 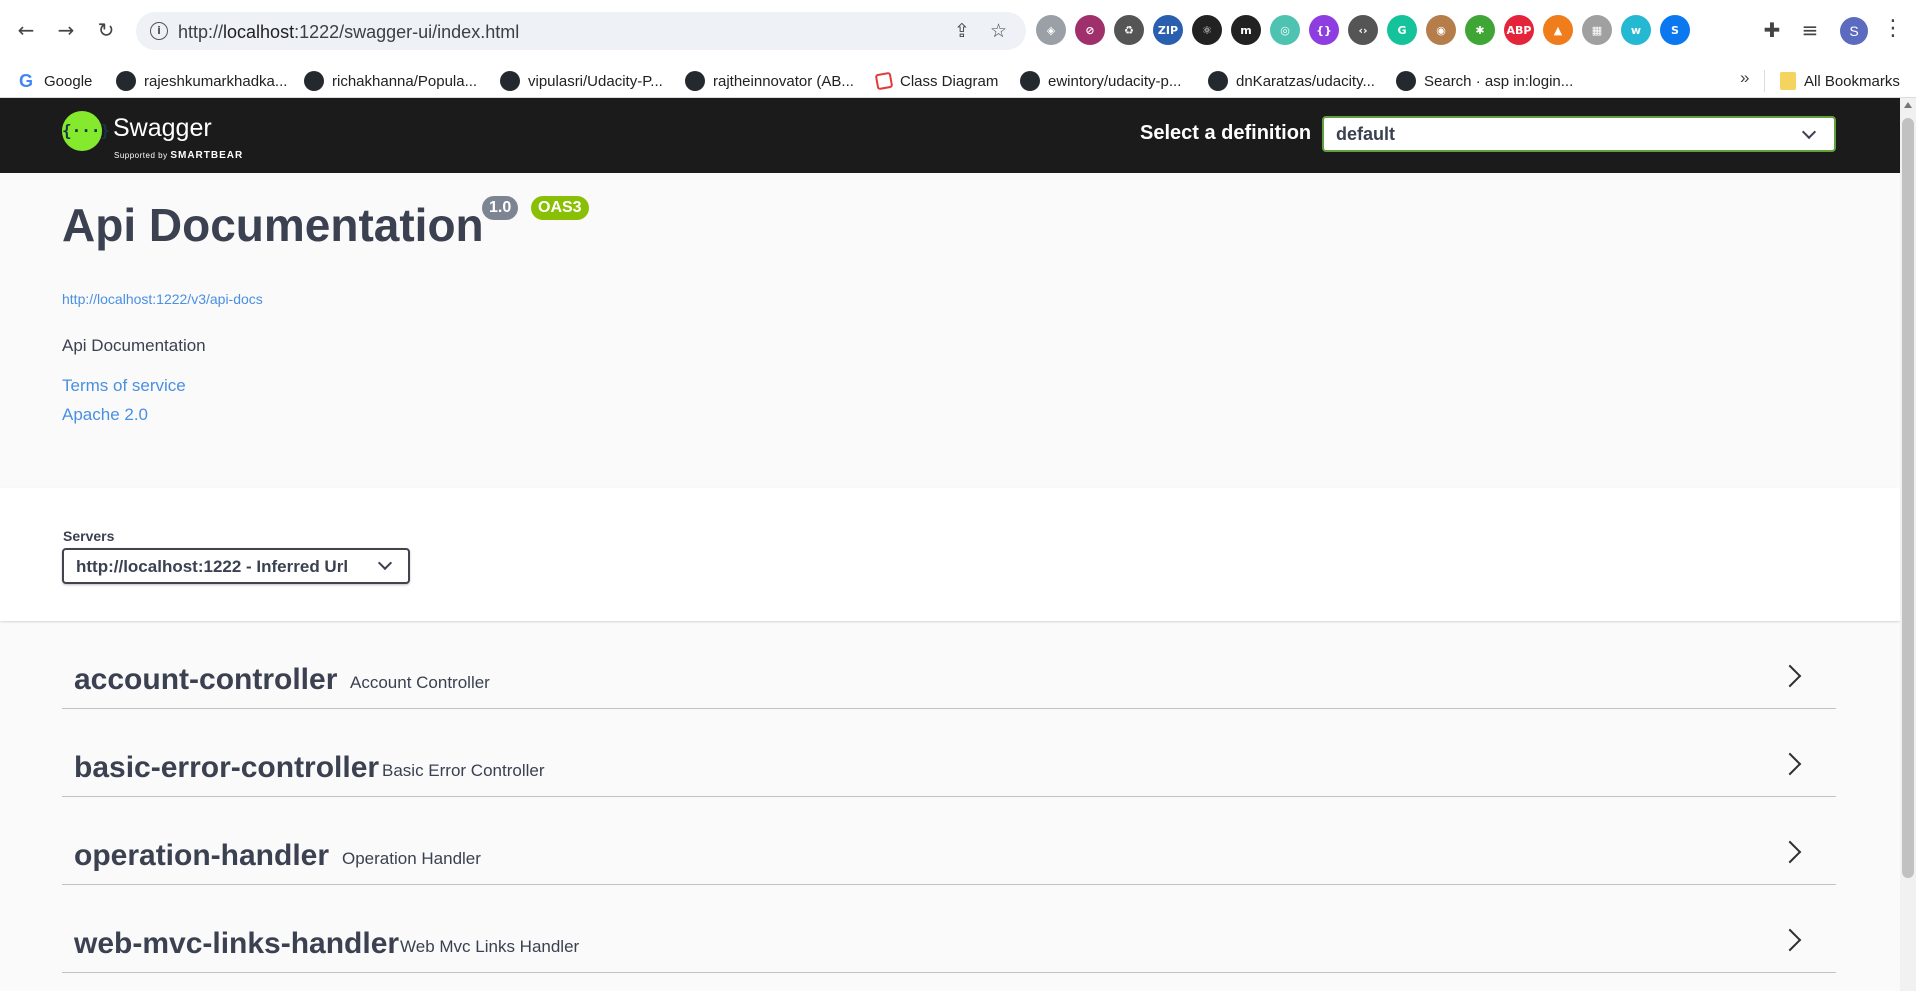 I want to click on api-description: Api Documentation, so click(x=134, y=345).